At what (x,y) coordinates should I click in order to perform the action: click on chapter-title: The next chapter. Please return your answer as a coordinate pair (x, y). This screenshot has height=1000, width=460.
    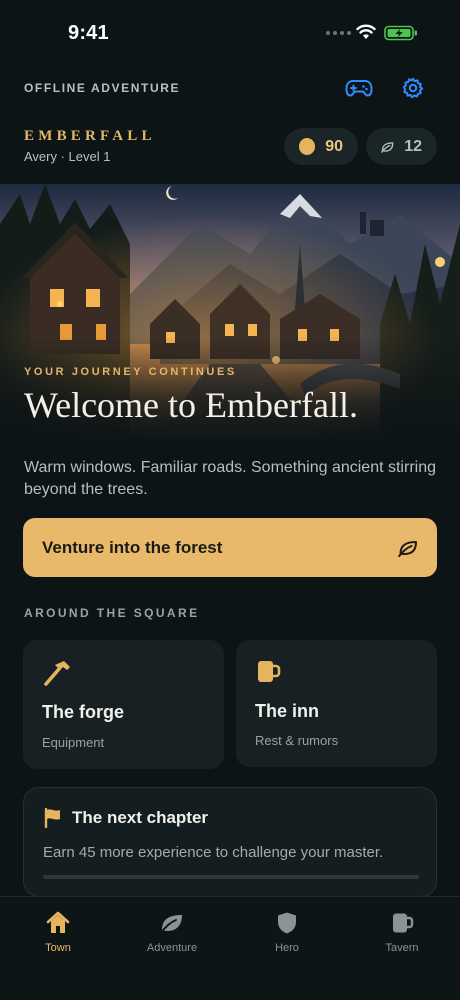
    Looking at the image, I should click on (140, 817).